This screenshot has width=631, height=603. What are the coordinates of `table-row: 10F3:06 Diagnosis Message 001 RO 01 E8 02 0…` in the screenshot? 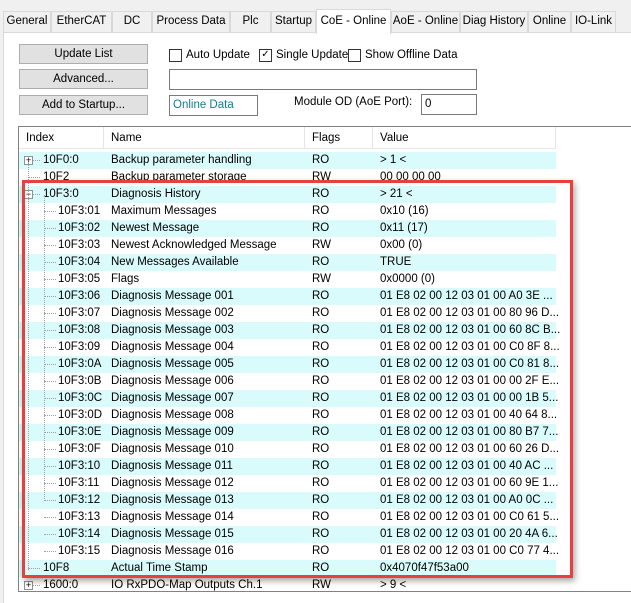 It's located at (287, 296).